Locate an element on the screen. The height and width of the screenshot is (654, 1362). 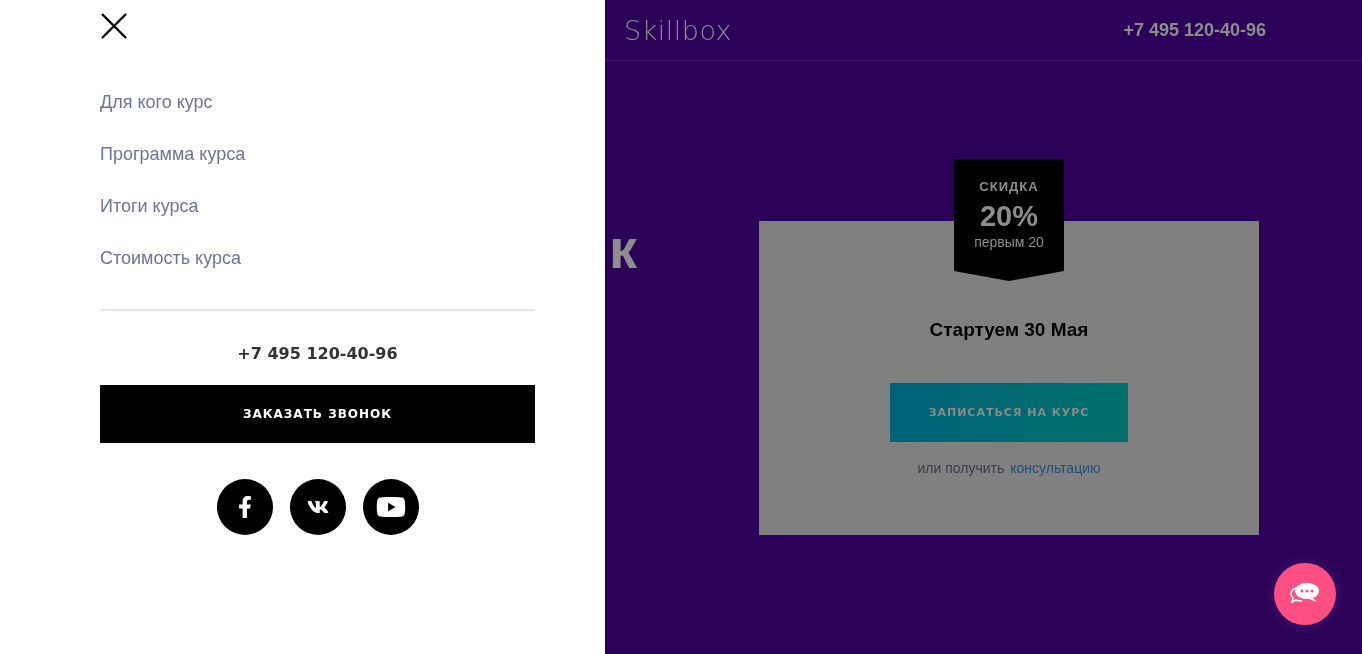
nav-link: Стоимость курса is located at coordinates (170, 258).